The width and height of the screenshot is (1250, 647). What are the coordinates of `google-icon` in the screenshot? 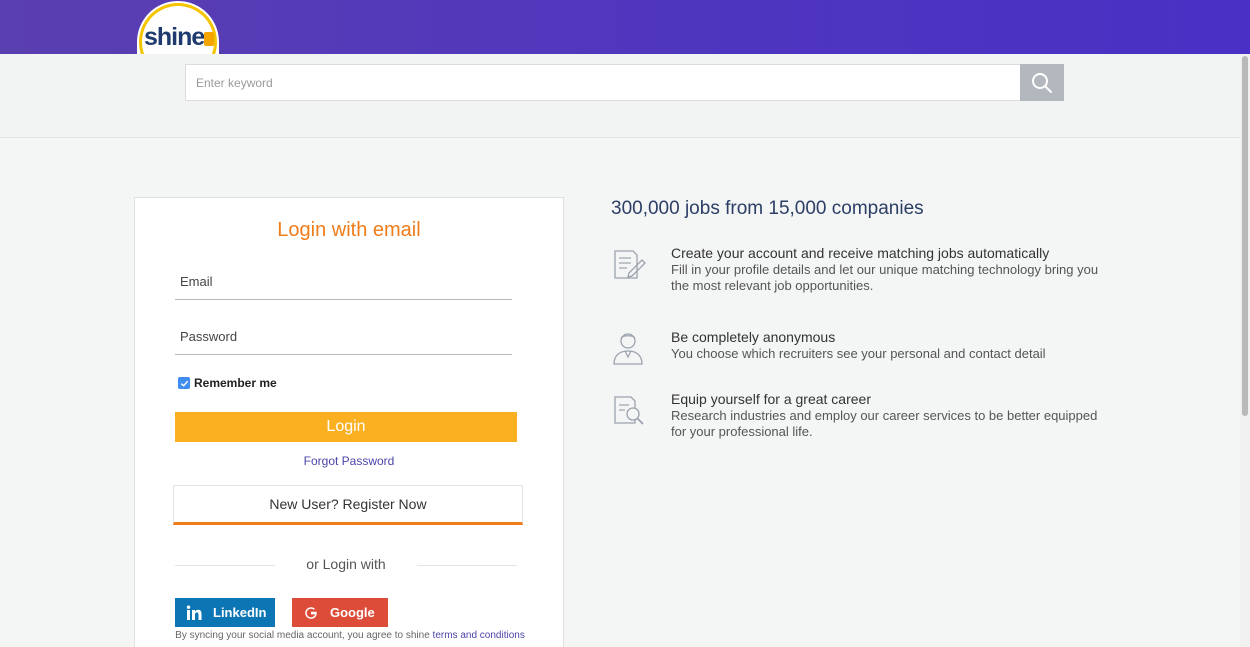 It's located at (311, 613).